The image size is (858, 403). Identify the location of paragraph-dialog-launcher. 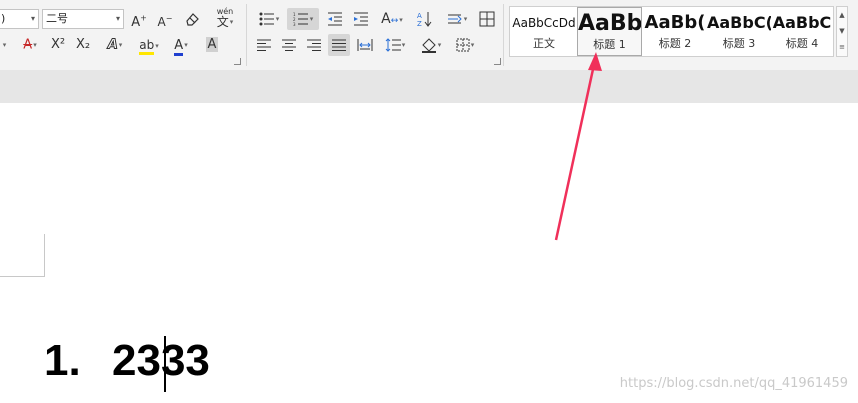
(497, 61).